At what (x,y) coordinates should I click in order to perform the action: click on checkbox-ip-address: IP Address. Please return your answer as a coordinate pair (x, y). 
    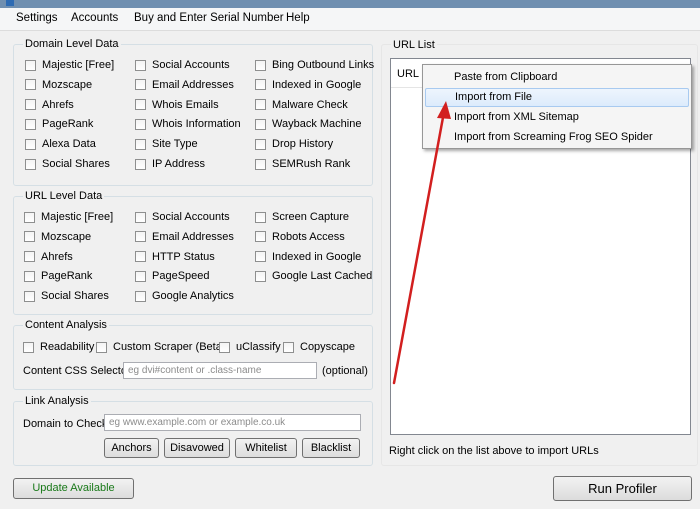
    Looking at the image, I should click on (170, 164).